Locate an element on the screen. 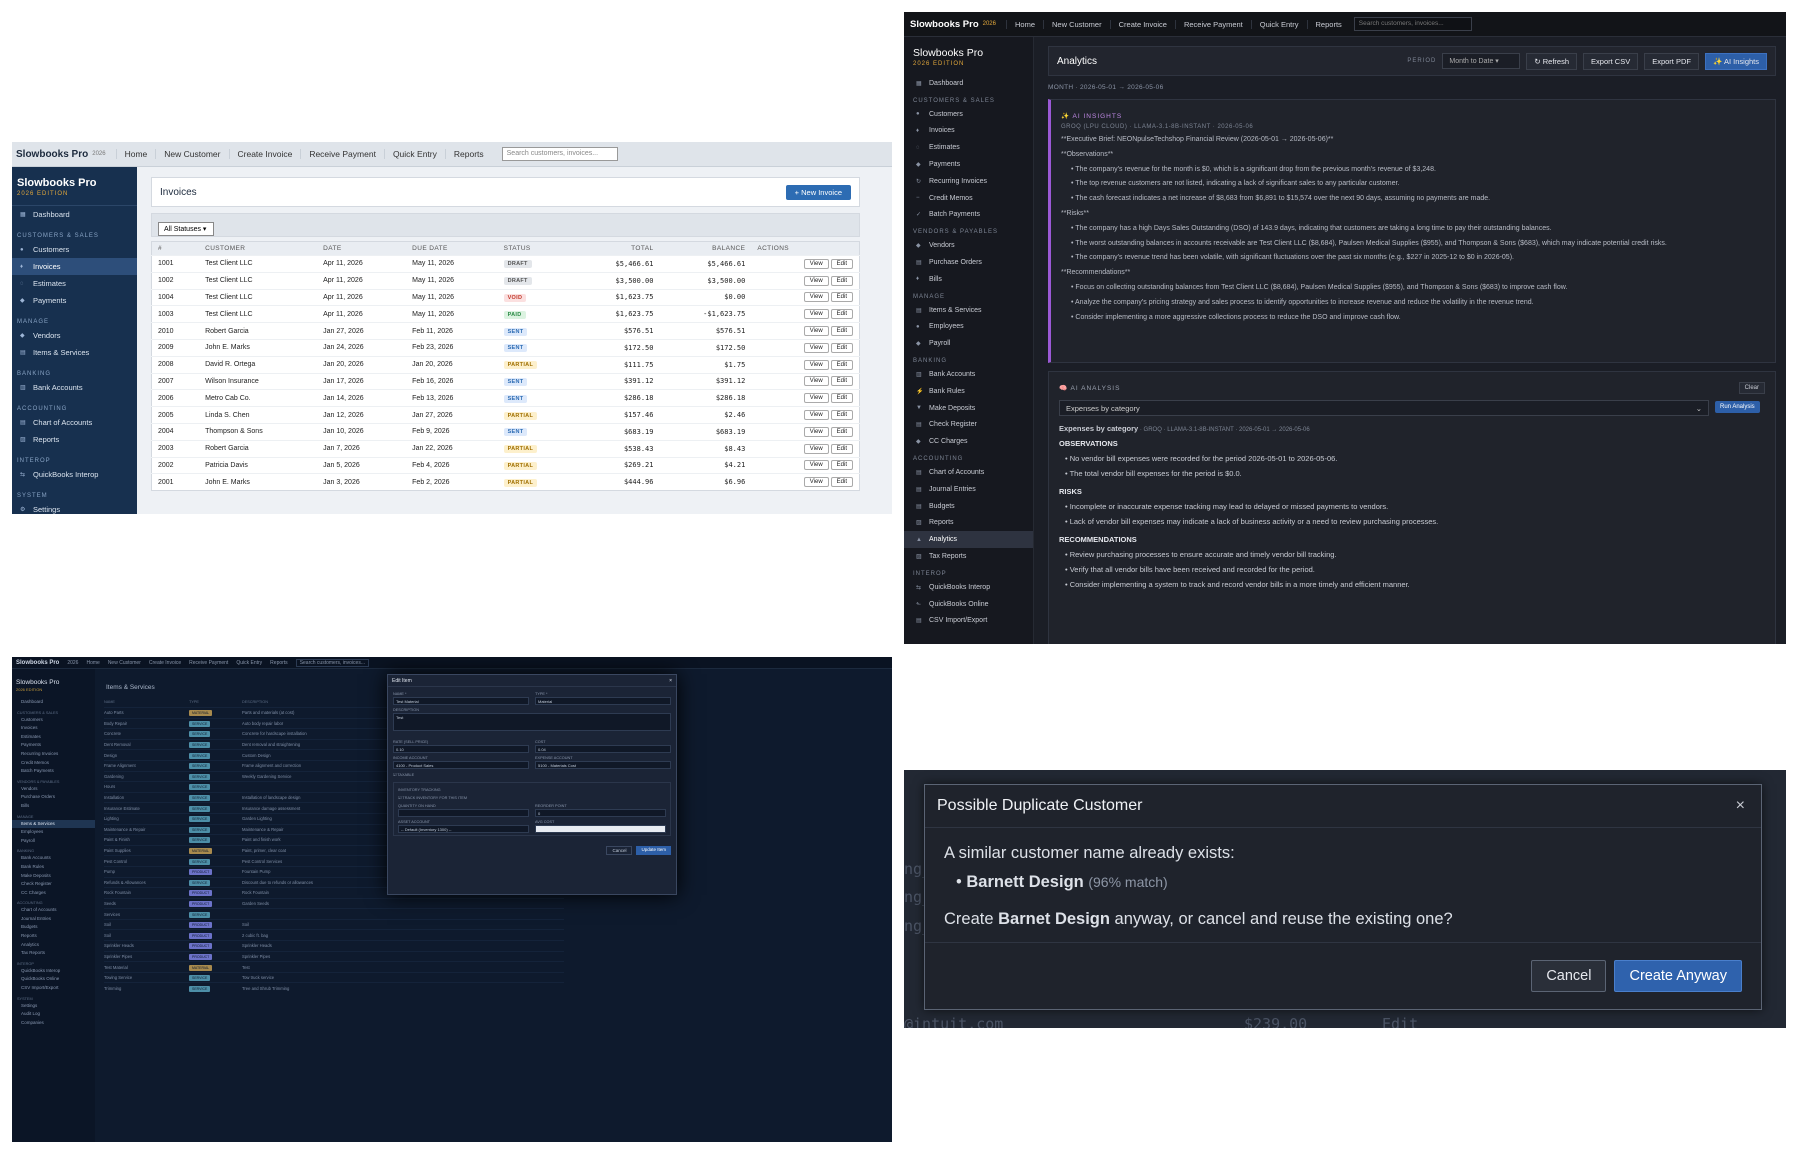 This screenshot has height=1153, width=1796. nav-reports: Reports is located at coordinates (468, 154).